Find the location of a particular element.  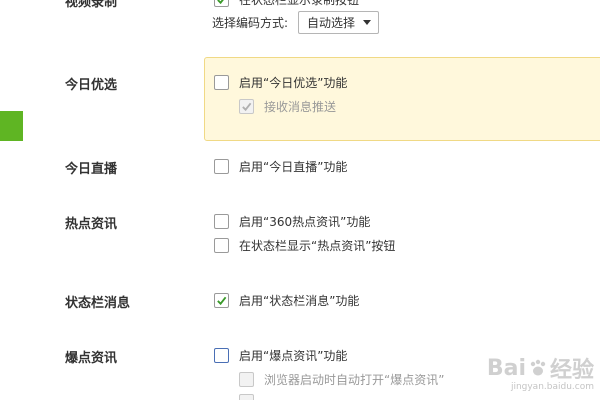

option-enable-burst-news: 启用“爆点资讯”功能 is located at coordinates (280, 355).